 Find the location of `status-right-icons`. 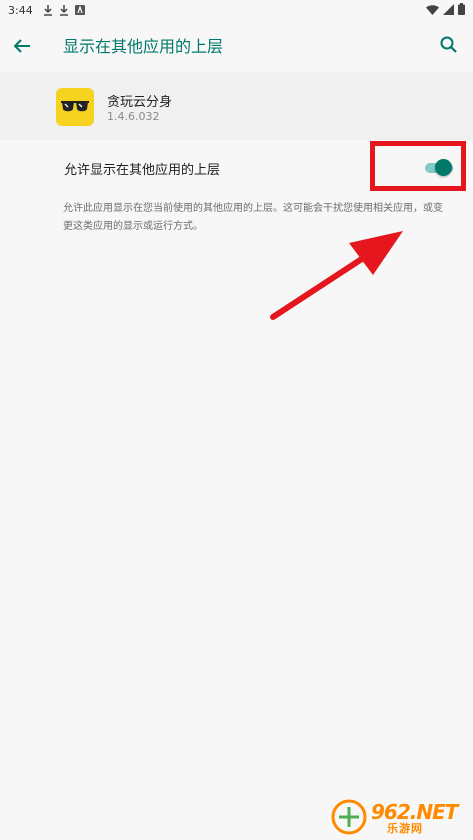

status-right-icons is located at coordinates (445, 9).